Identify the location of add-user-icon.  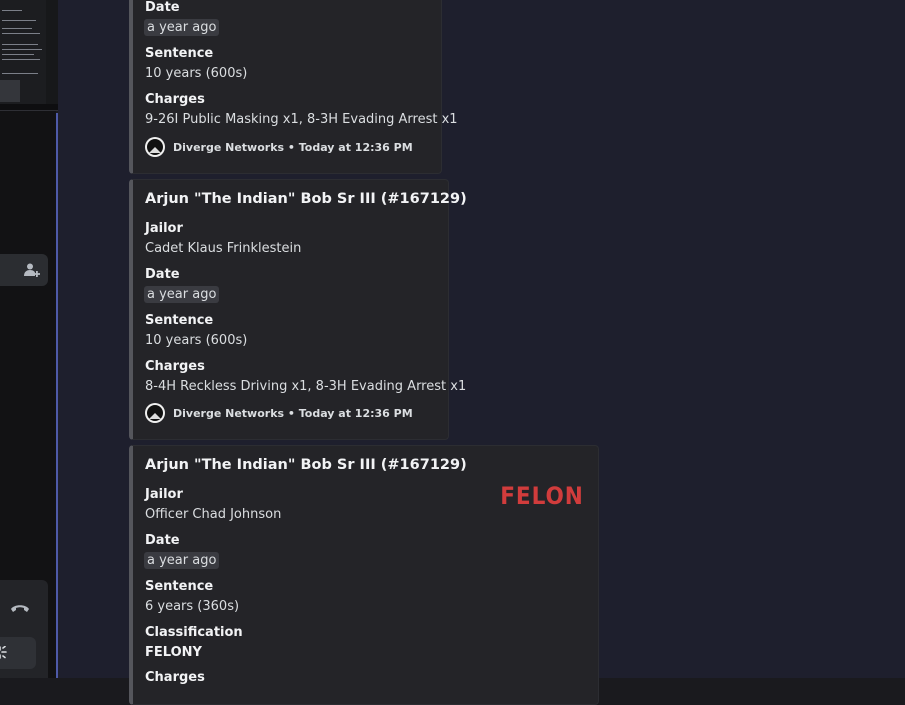
(32, 270).